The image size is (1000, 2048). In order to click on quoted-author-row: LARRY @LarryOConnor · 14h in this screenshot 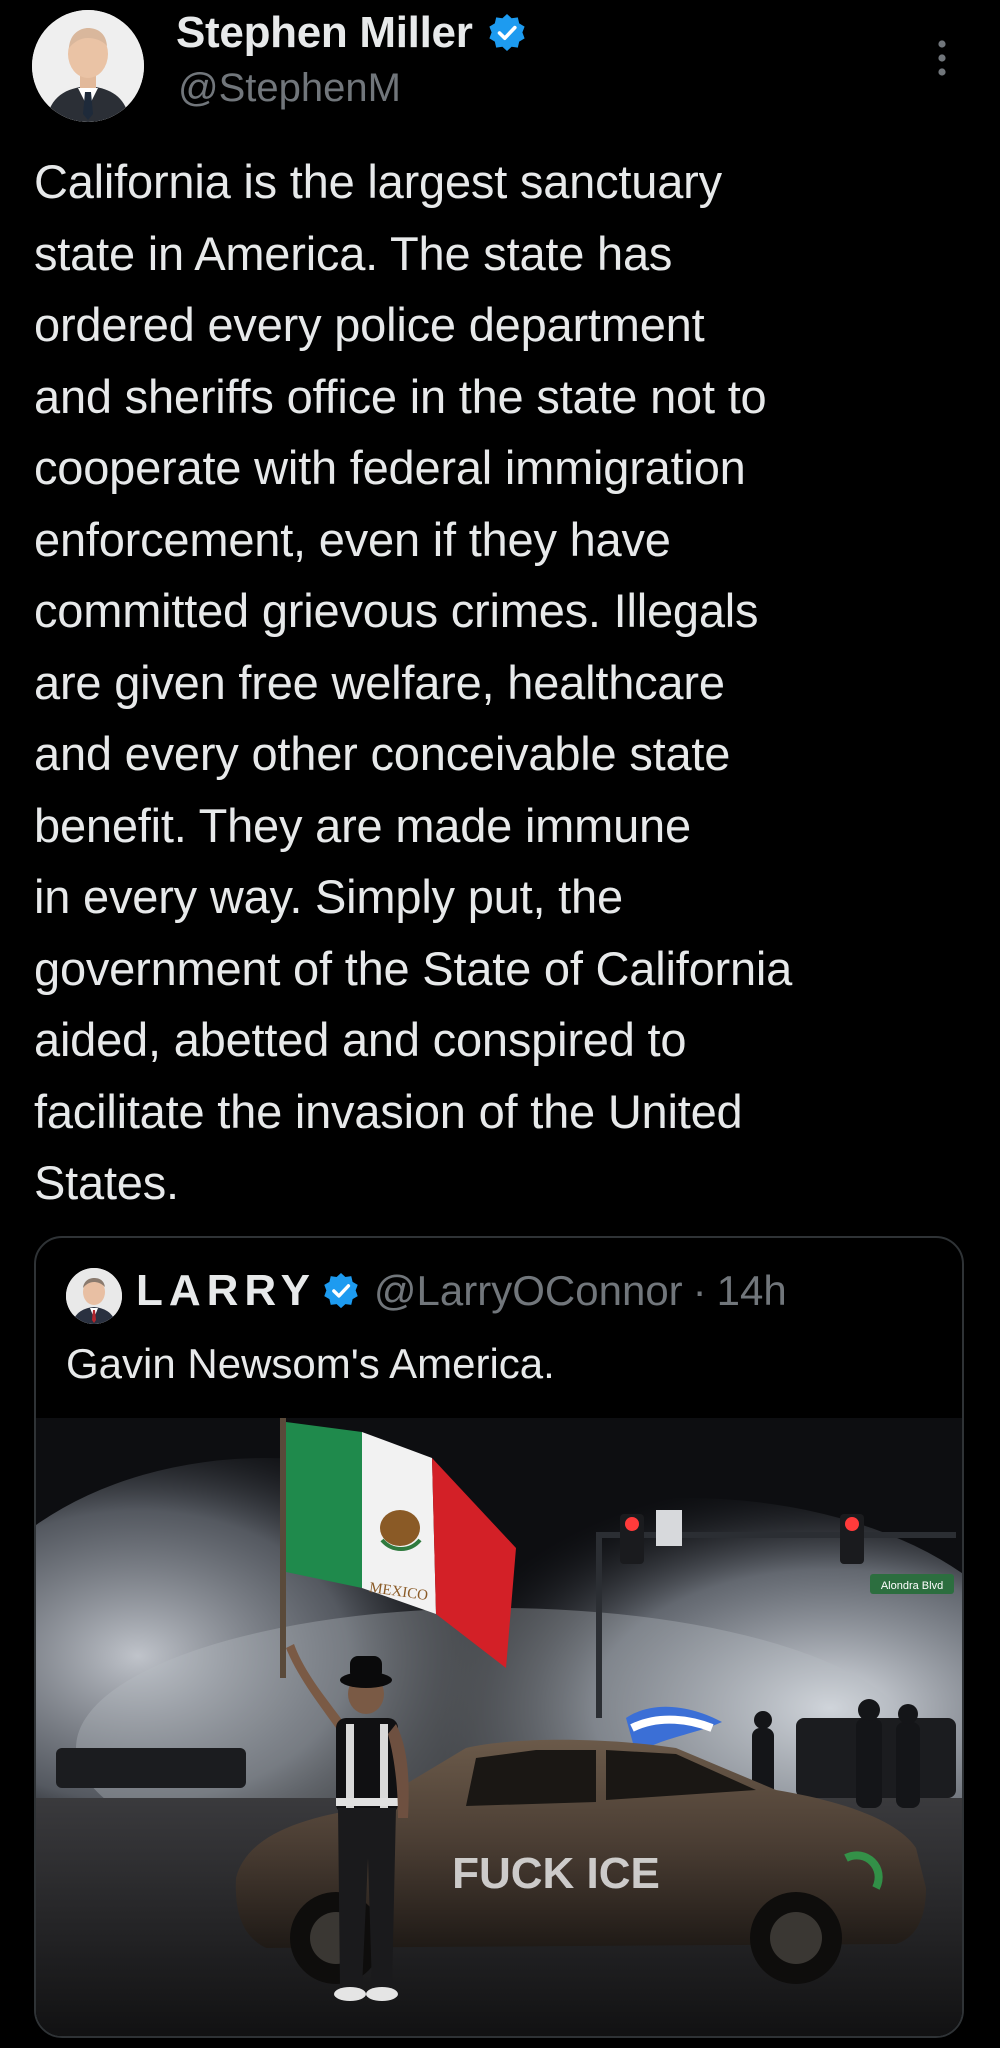, I will do `click(461, 1291)`.